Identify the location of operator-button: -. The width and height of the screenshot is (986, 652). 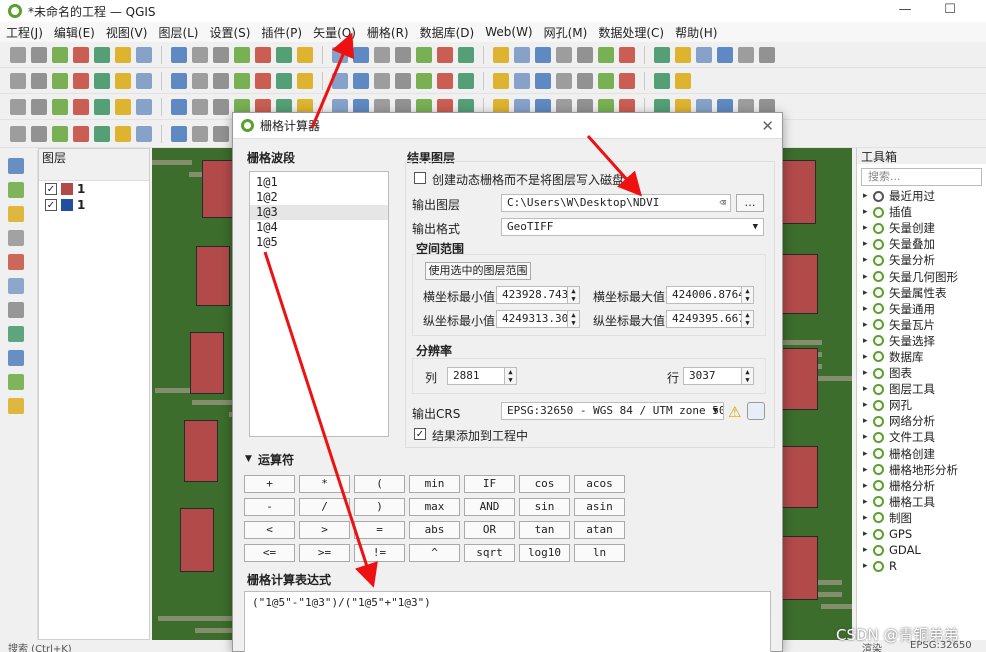
(269, 507).